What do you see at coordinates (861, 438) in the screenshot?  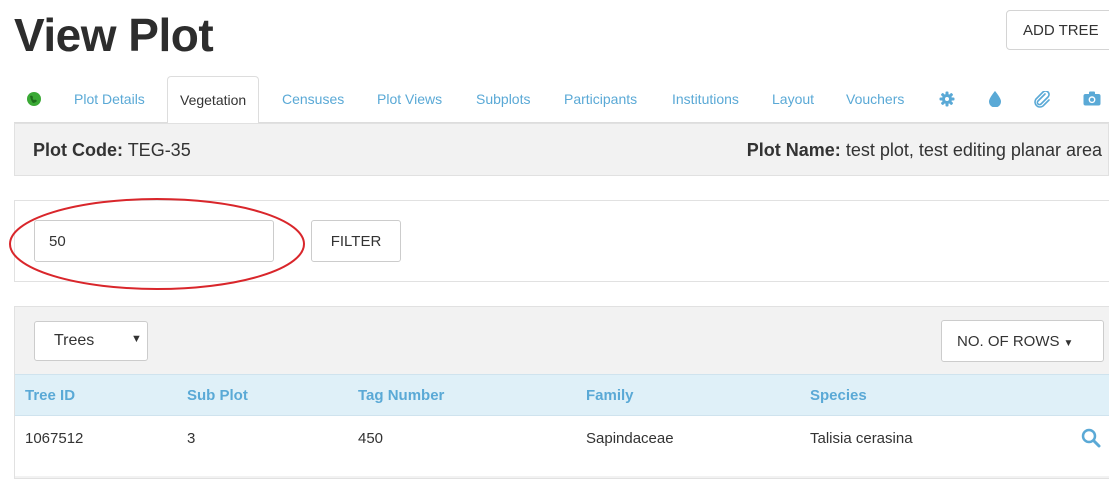 I see `cell-species: Talisia cerasina` at bounding box center [861, 438].